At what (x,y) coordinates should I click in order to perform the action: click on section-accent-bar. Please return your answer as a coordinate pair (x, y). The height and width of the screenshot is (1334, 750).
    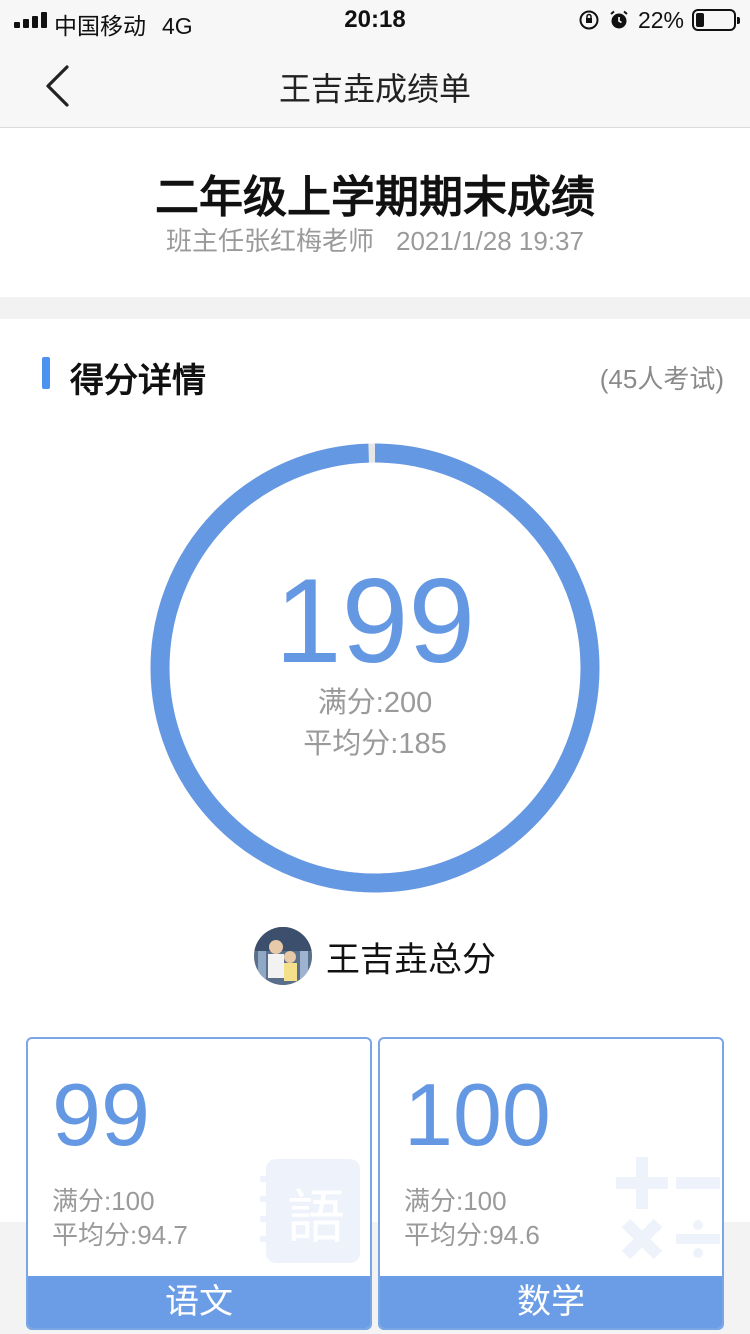
    Looking at the image, I should click on (46, 373).